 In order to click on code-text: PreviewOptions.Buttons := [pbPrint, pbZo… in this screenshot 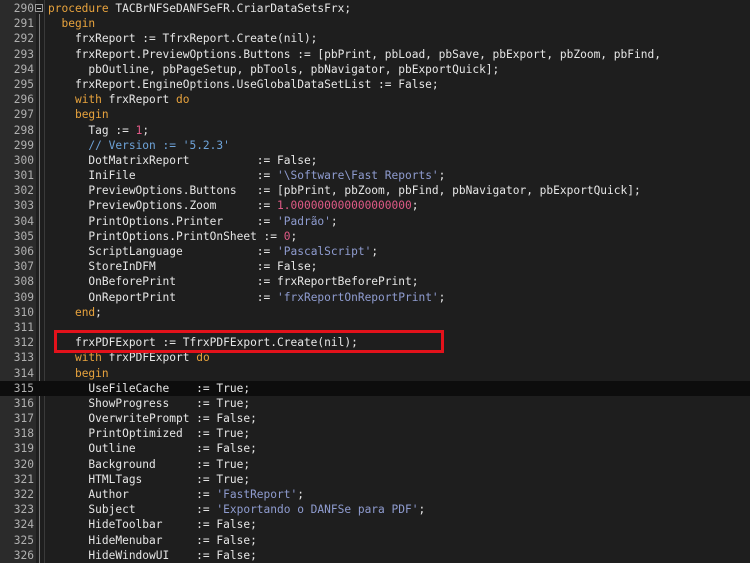, I will do `click(344, 190)`.